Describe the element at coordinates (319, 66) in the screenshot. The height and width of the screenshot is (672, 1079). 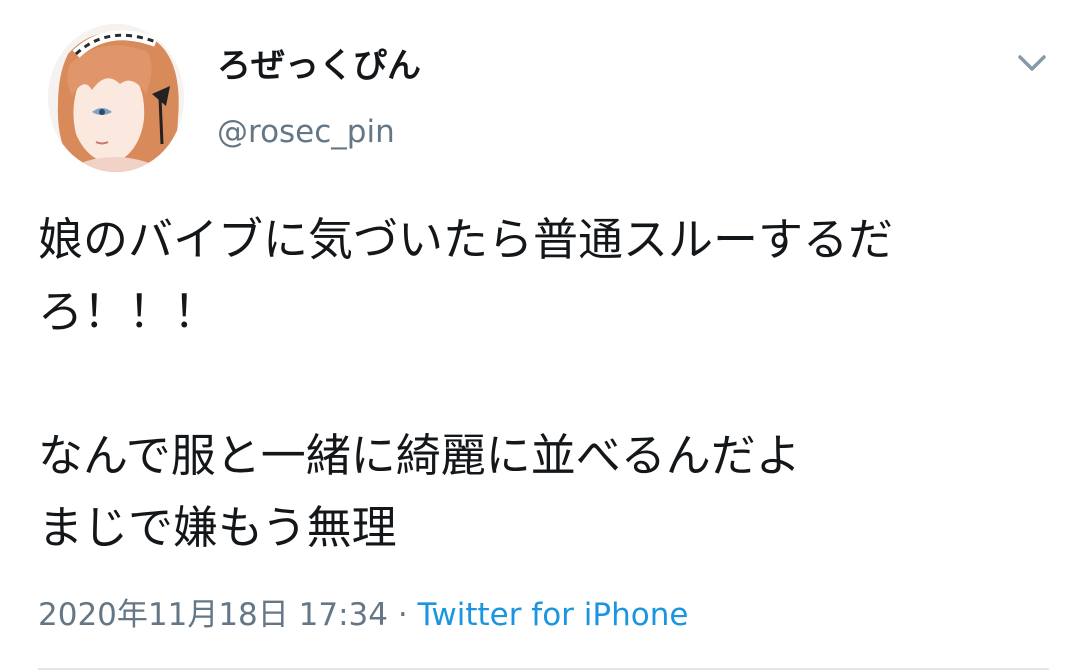
I see `display-name: ろぜっくぴん` at that location.